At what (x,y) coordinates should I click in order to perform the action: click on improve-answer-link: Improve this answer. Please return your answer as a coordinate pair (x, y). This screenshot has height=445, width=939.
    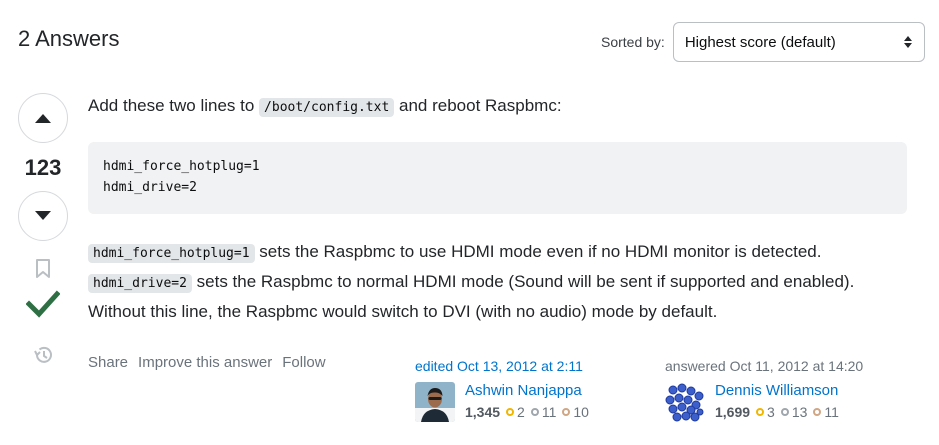
    Looking at the image, I should click on (205, 362).